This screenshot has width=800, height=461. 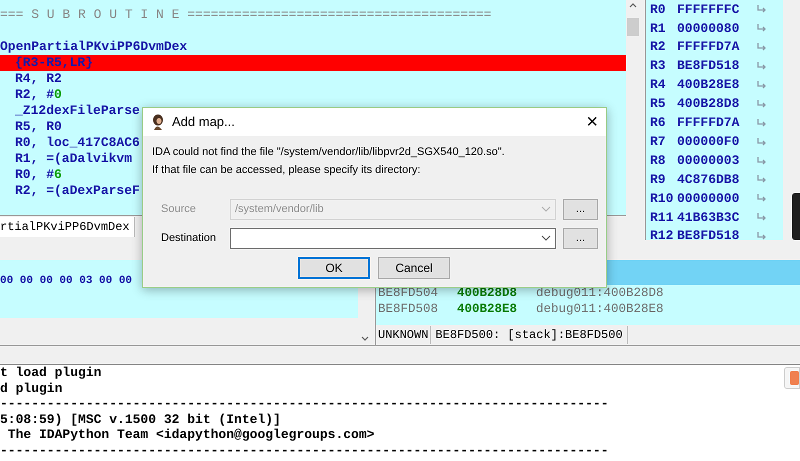 I want to click on scroll-up-icon, so click(x=633, y=5).